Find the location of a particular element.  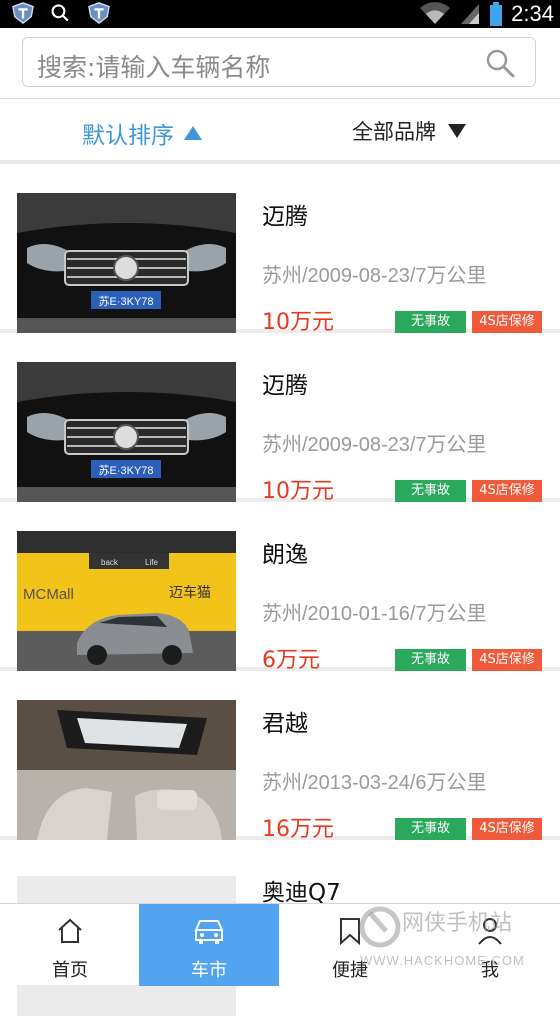

car-meta: 苏州/2013-03-24/6万公里 is located at coordinates (374, 783).